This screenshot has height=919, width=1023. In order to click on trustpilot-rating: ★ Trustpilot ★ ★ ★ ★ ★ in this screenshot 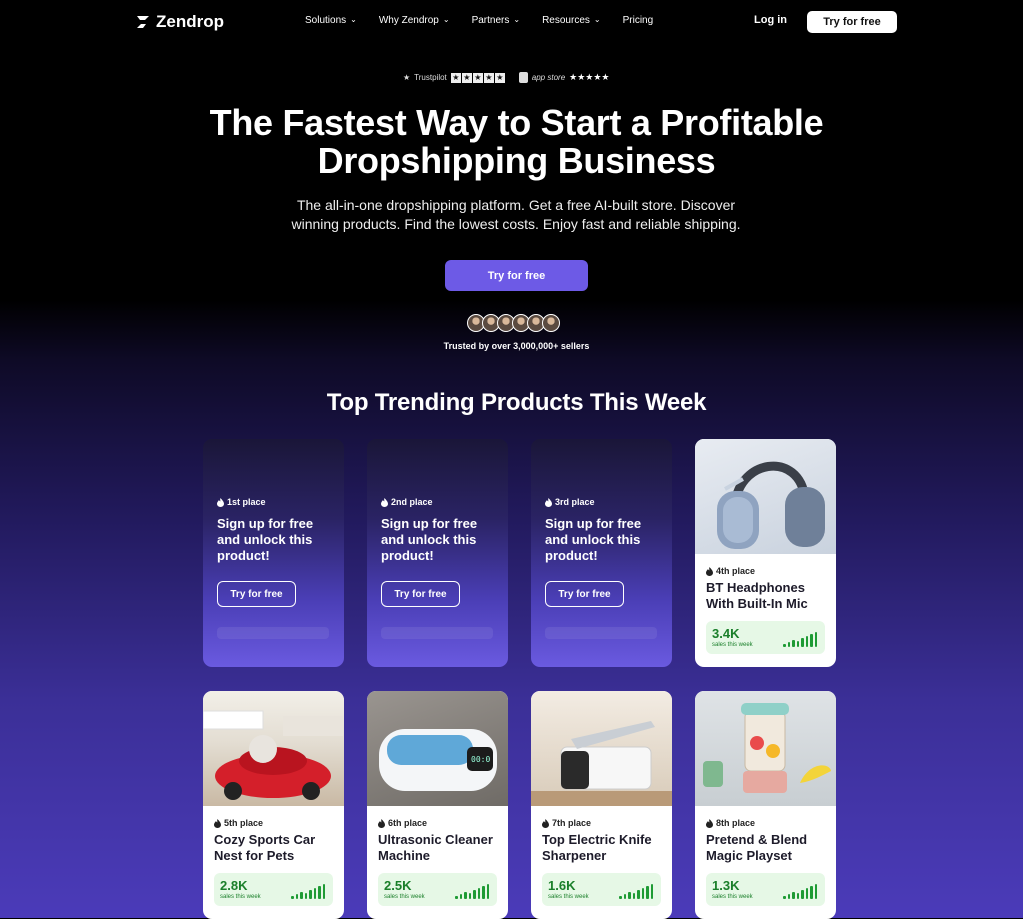, I will do `click(454, 77)`.